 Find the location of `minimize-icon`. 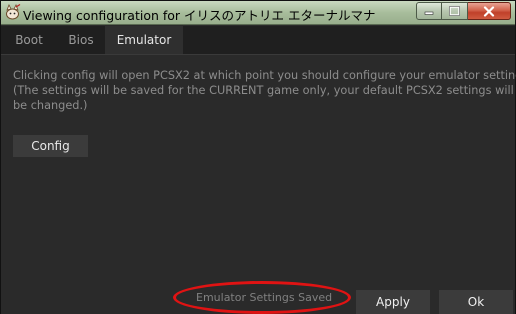

minimize-icon is located at coordinates (429, 13).